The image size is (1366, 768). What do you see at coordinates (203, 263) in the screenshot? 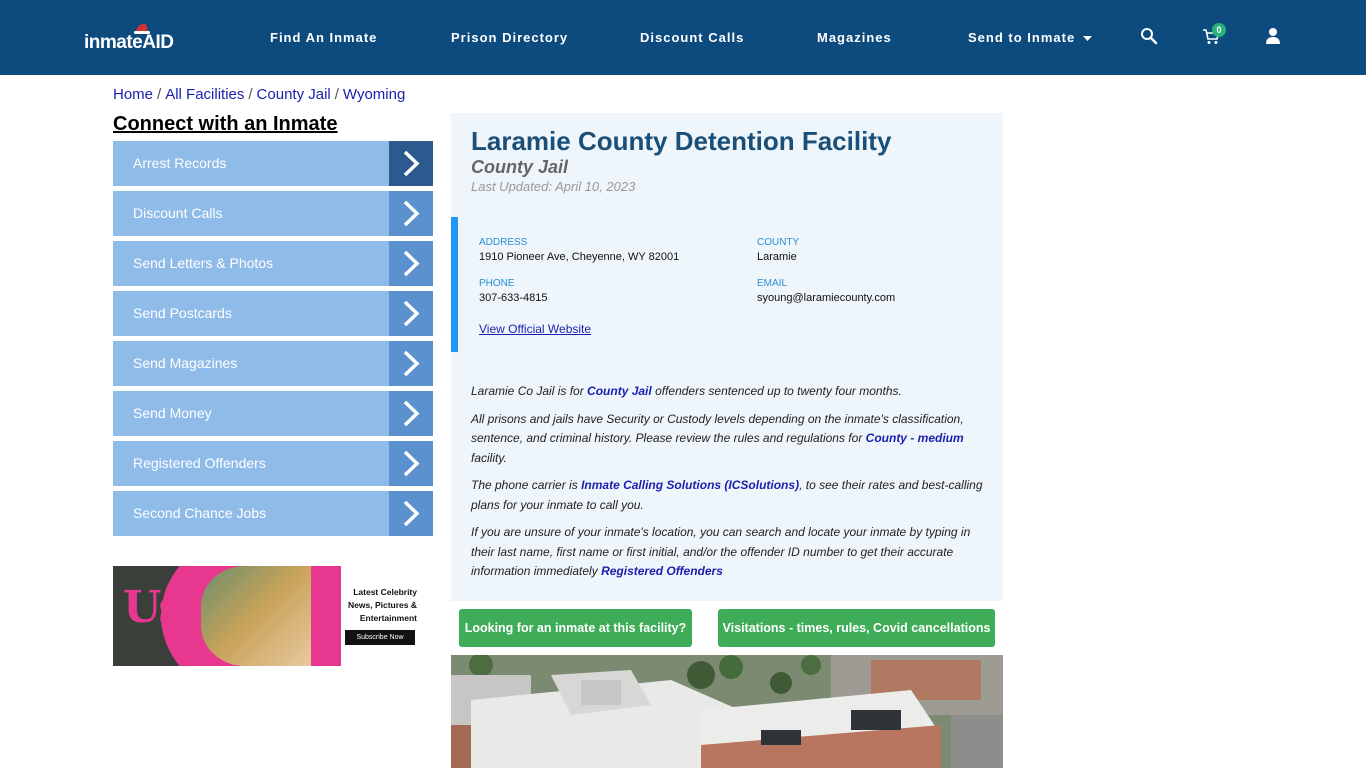
I see `sidebar-item-label: Send Letters & Photos` at bounding box center [203, 263].